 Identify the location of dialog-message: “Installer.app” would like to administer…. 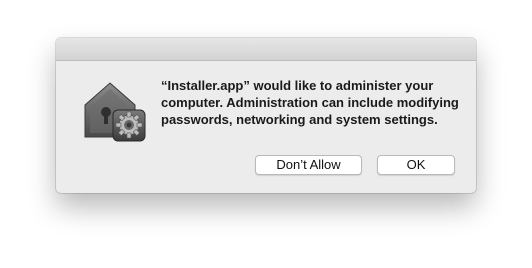
(310, 102).